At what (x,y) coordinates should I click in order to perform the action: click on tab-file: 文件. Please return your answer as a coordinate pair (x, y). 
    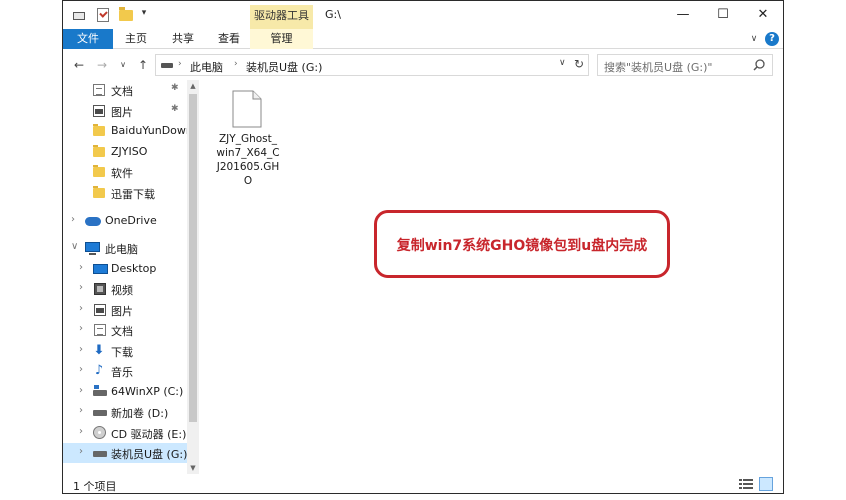
    Looking at the image, I should click on (88, 39).